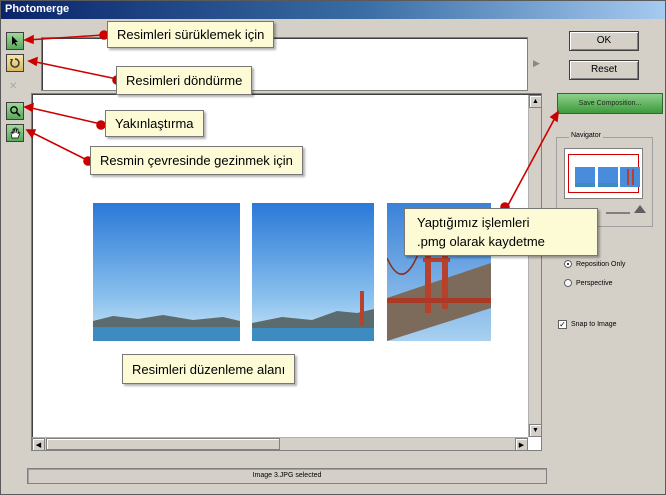 The width and height of the screenshot is (666, 495). I want to click on zoom-in-mountain-icon, so click(640, 209).